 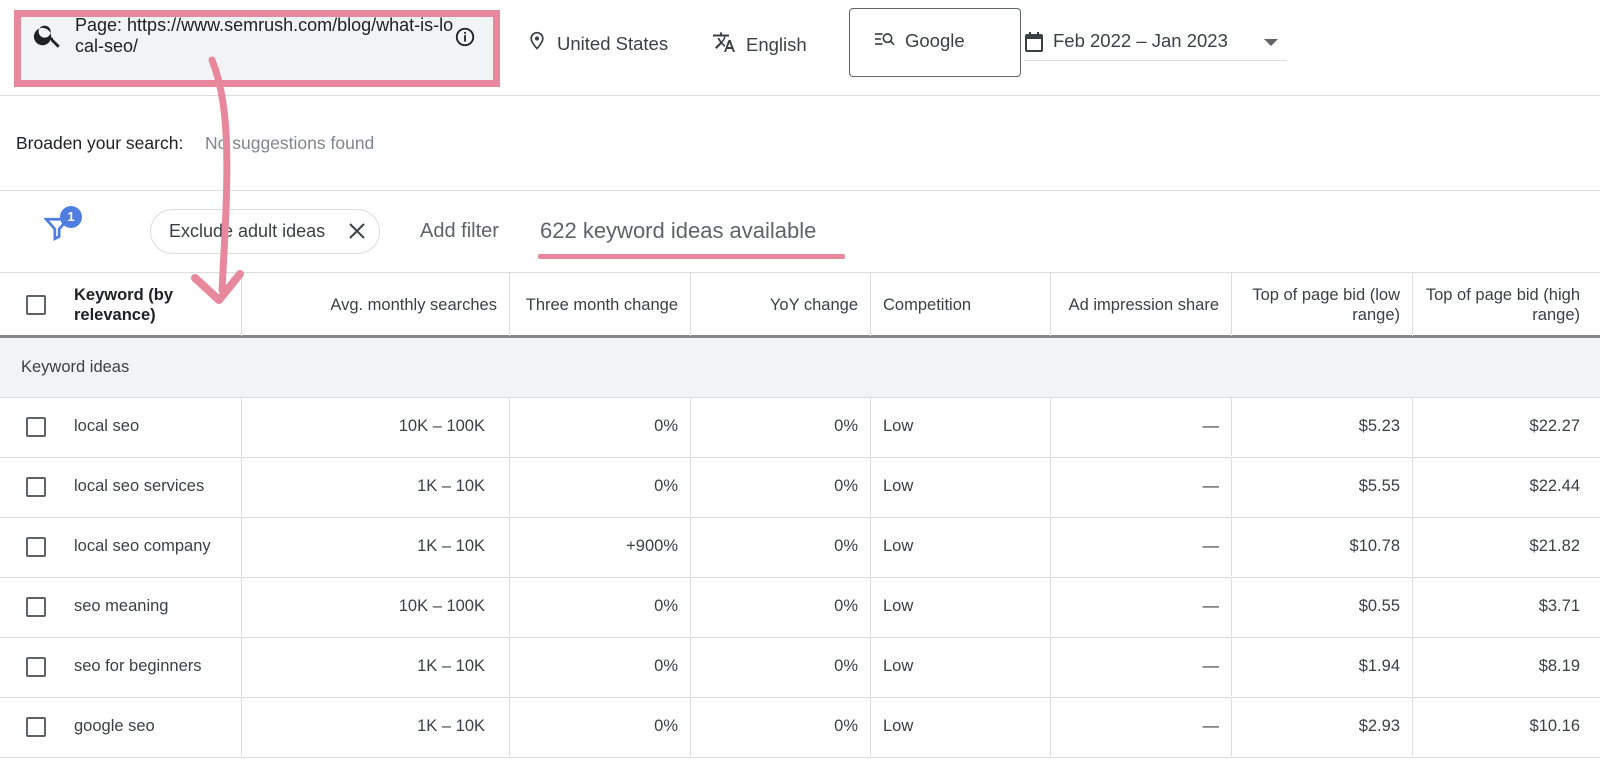 I want to click on column-header-avg-searches: Avg. monthly searches, so click(x=375, y=304).